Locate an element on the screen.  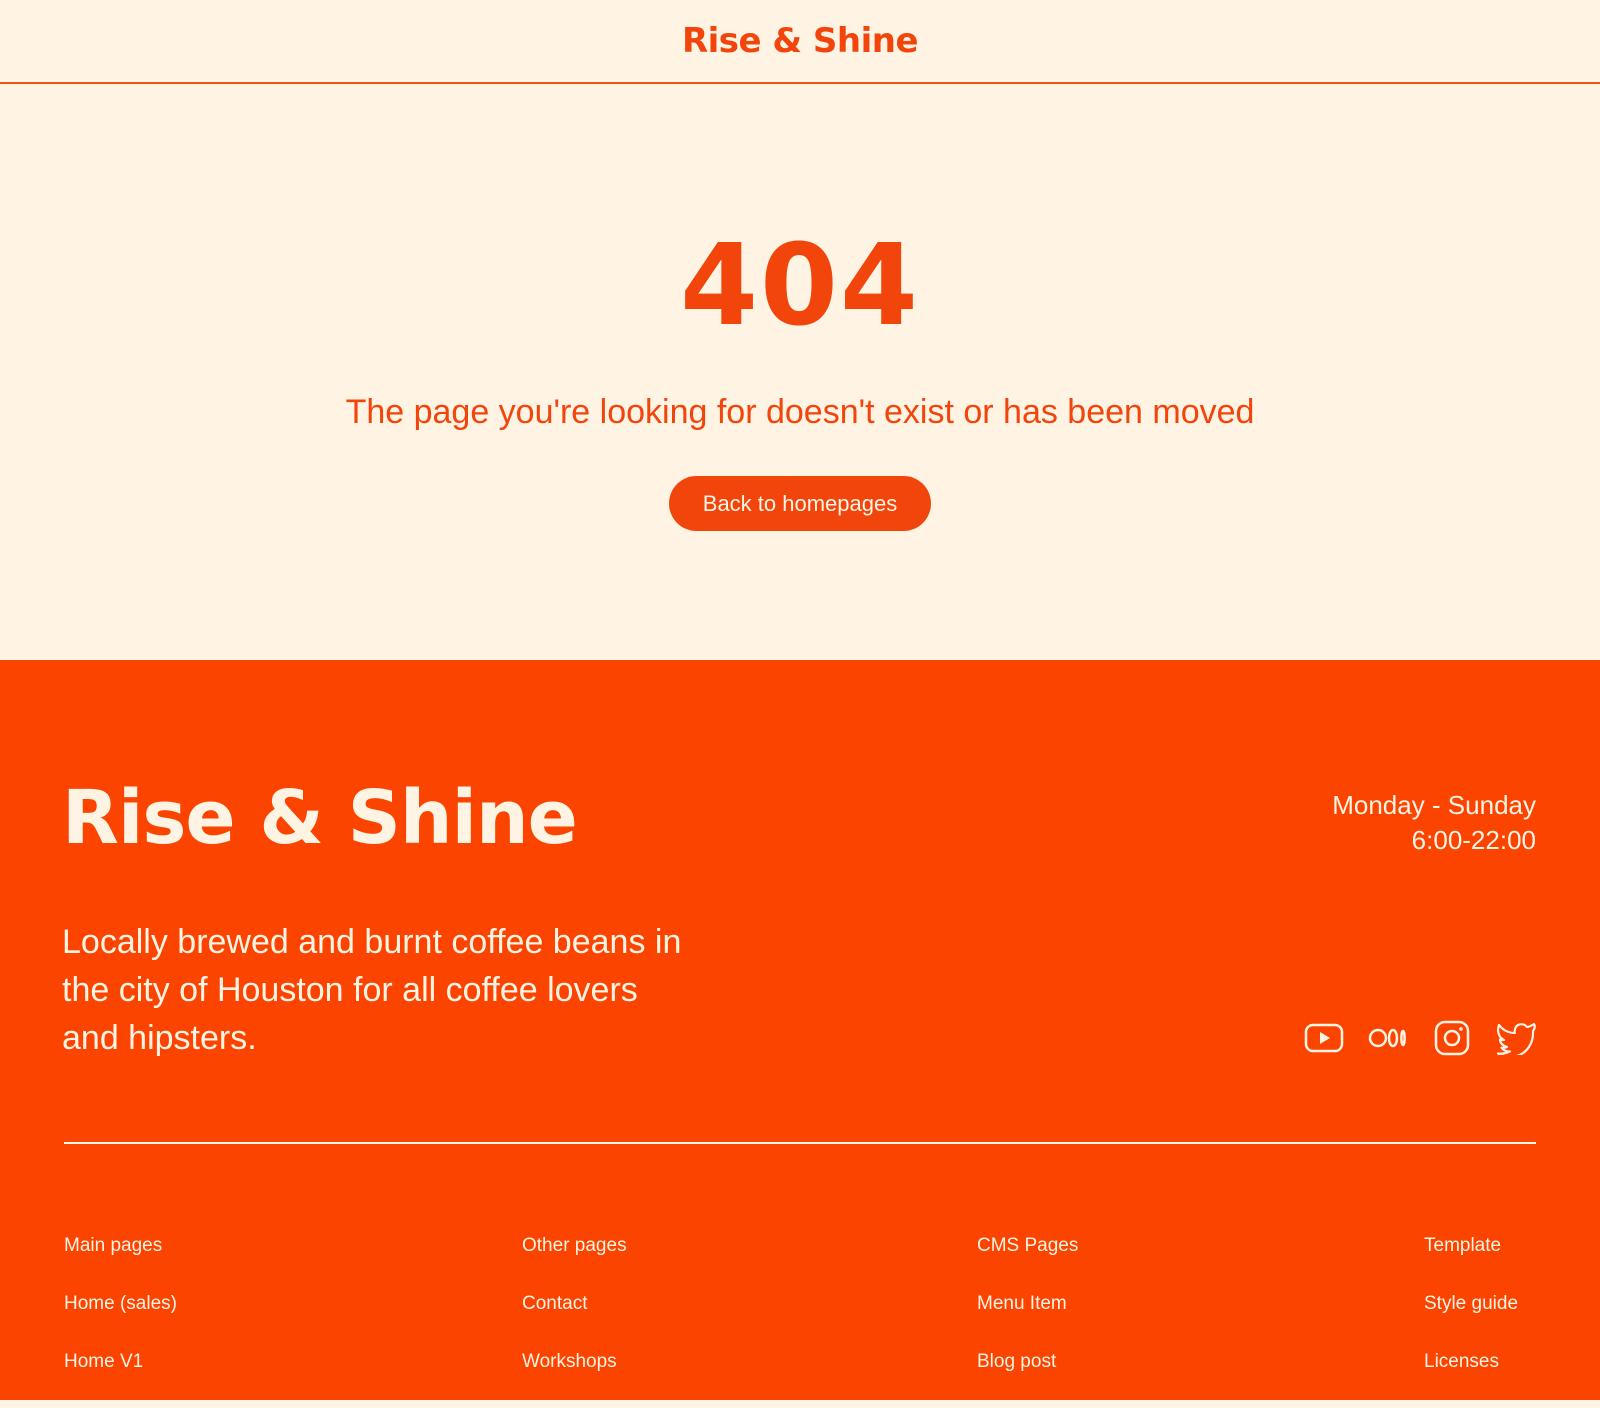
top-navbar: Rise & Shine is located at coordinates (800, 42).